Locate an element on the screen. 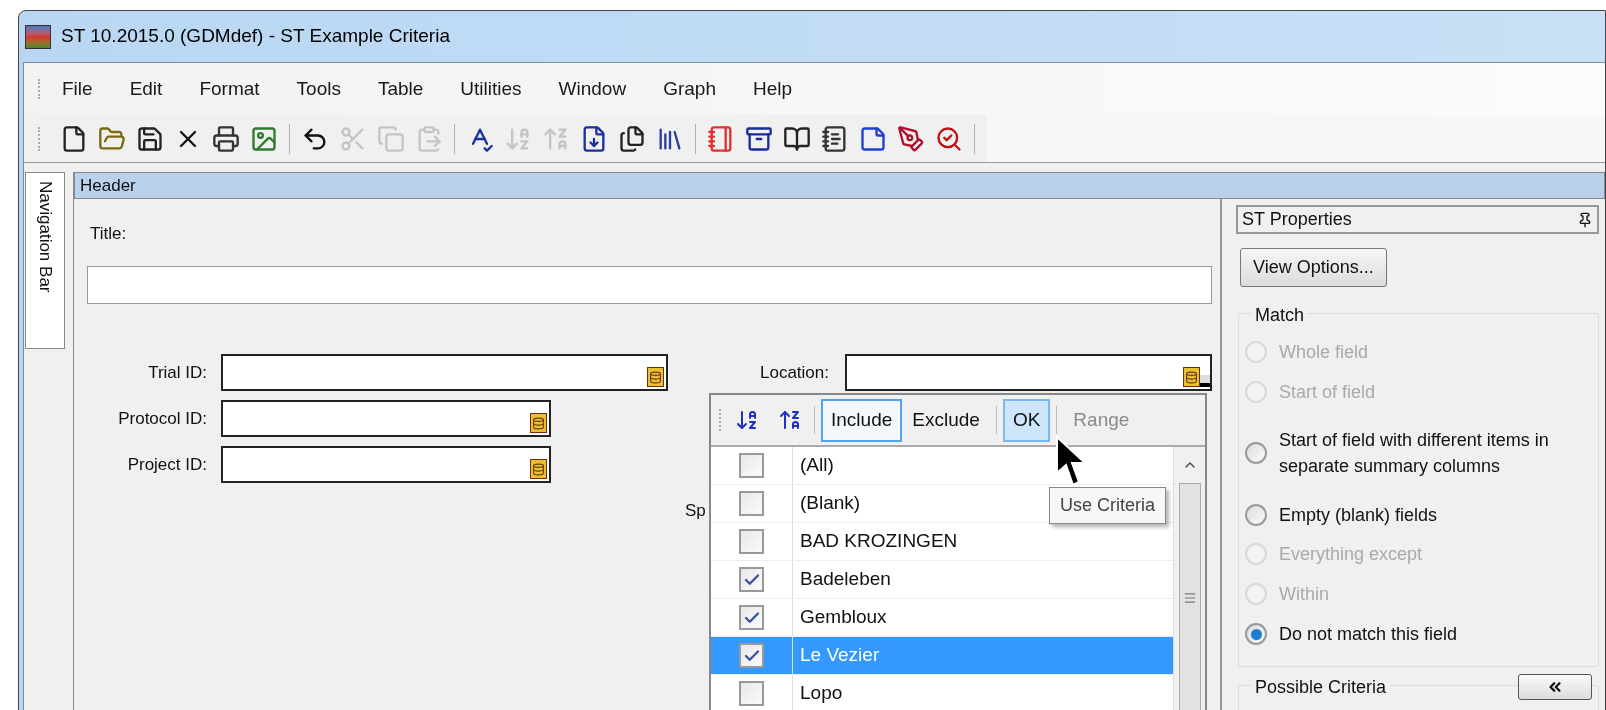  field-label: Project ID: is located at coordinates (166, 464).